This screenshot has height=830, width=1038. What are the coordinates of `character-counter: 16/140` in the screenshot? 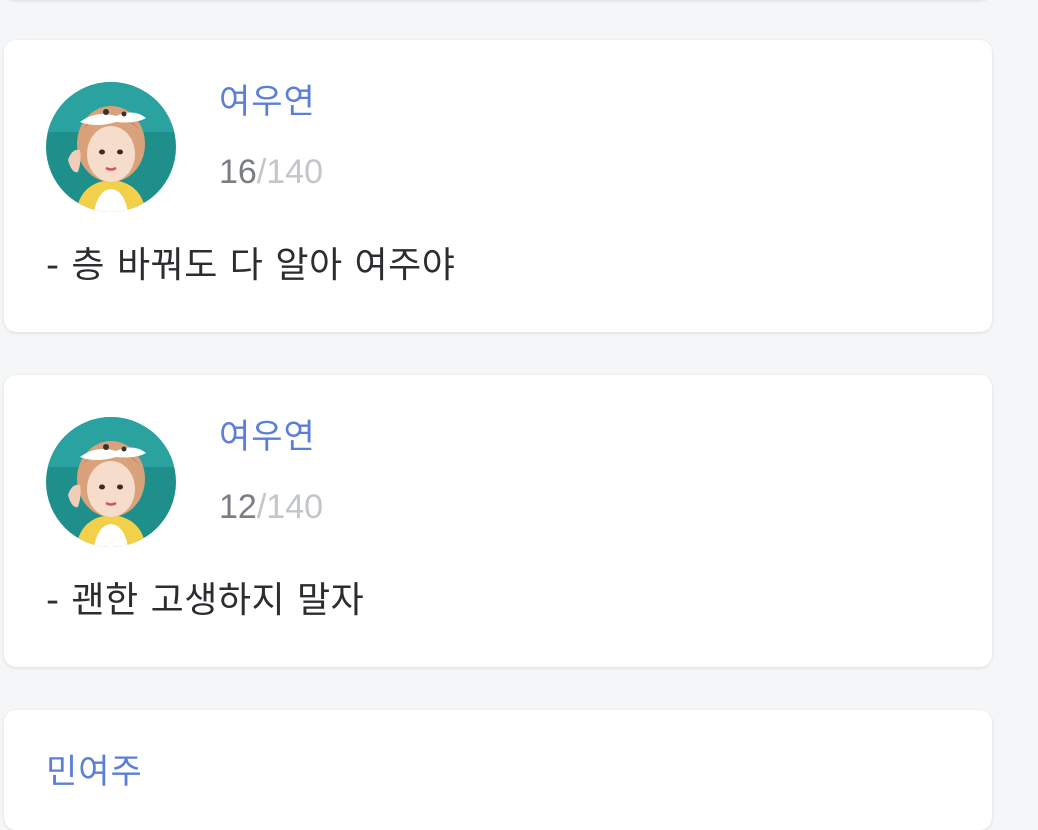 It's located at (271, 172).